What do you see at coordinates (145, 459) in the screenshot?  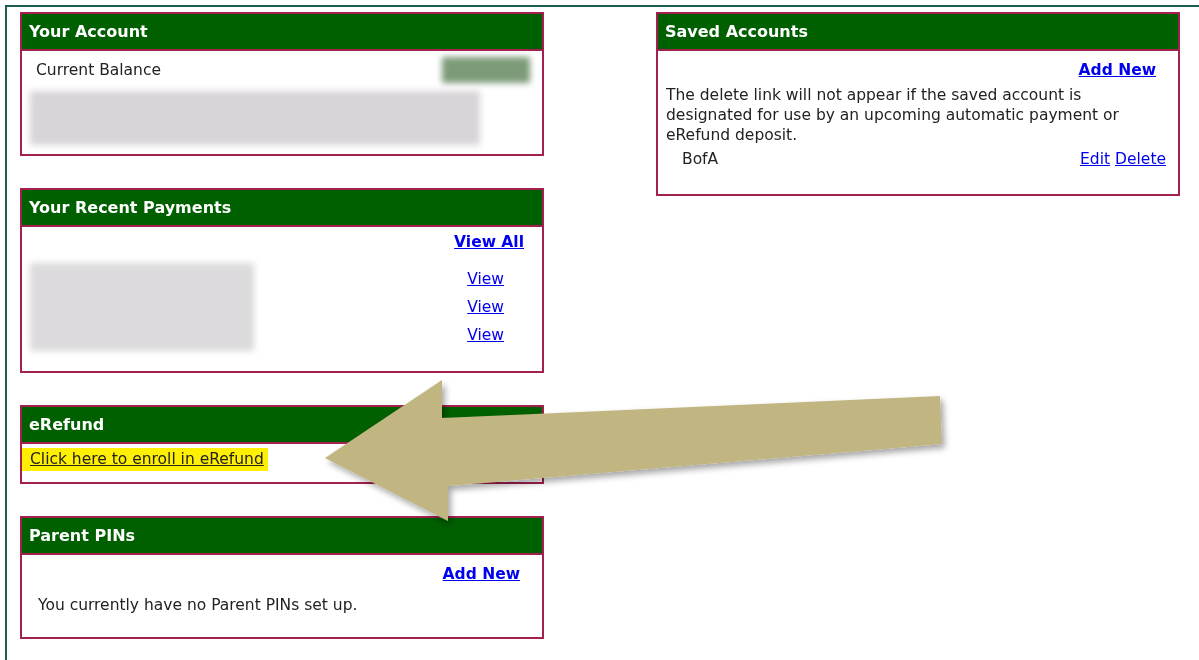 I see `enroll-link: Click here to enroll in eRefund` at bounding box center [145, 459].